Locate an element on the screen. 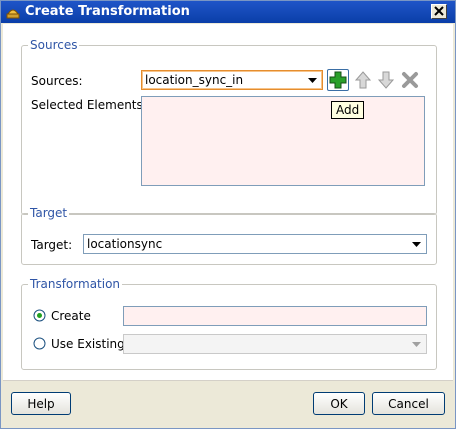 This screenshot has width=456, height=429. create-label: Create is located at coordinates (71, 316).